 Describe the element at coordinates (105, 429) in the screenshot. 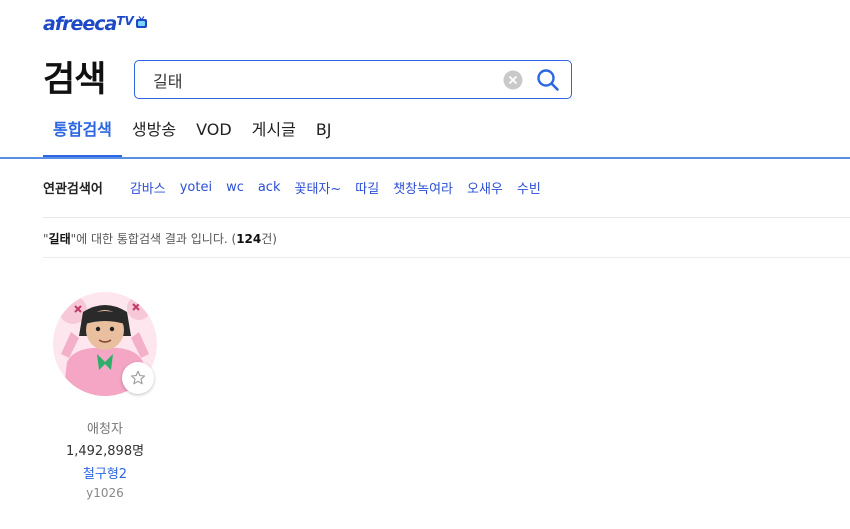

I see `fans-label: 애청자` at that location.